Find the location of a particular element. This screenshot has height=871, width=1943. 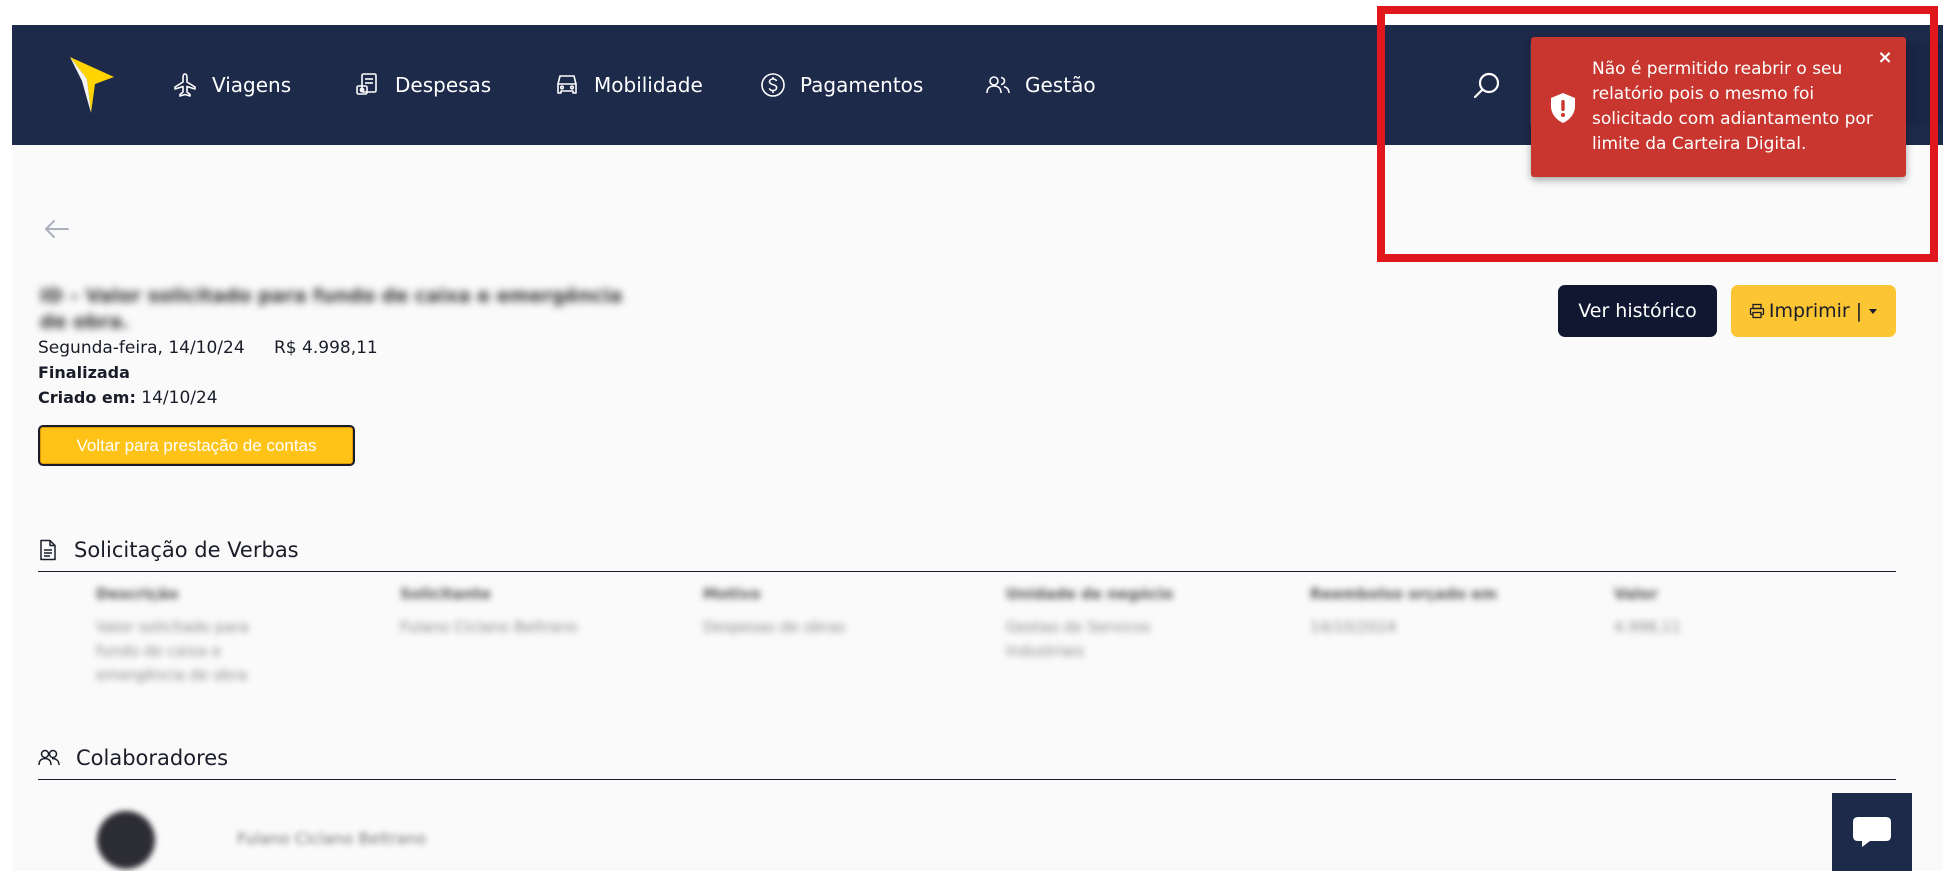

shield-alert-icon is located at coordinates (1563, 108).